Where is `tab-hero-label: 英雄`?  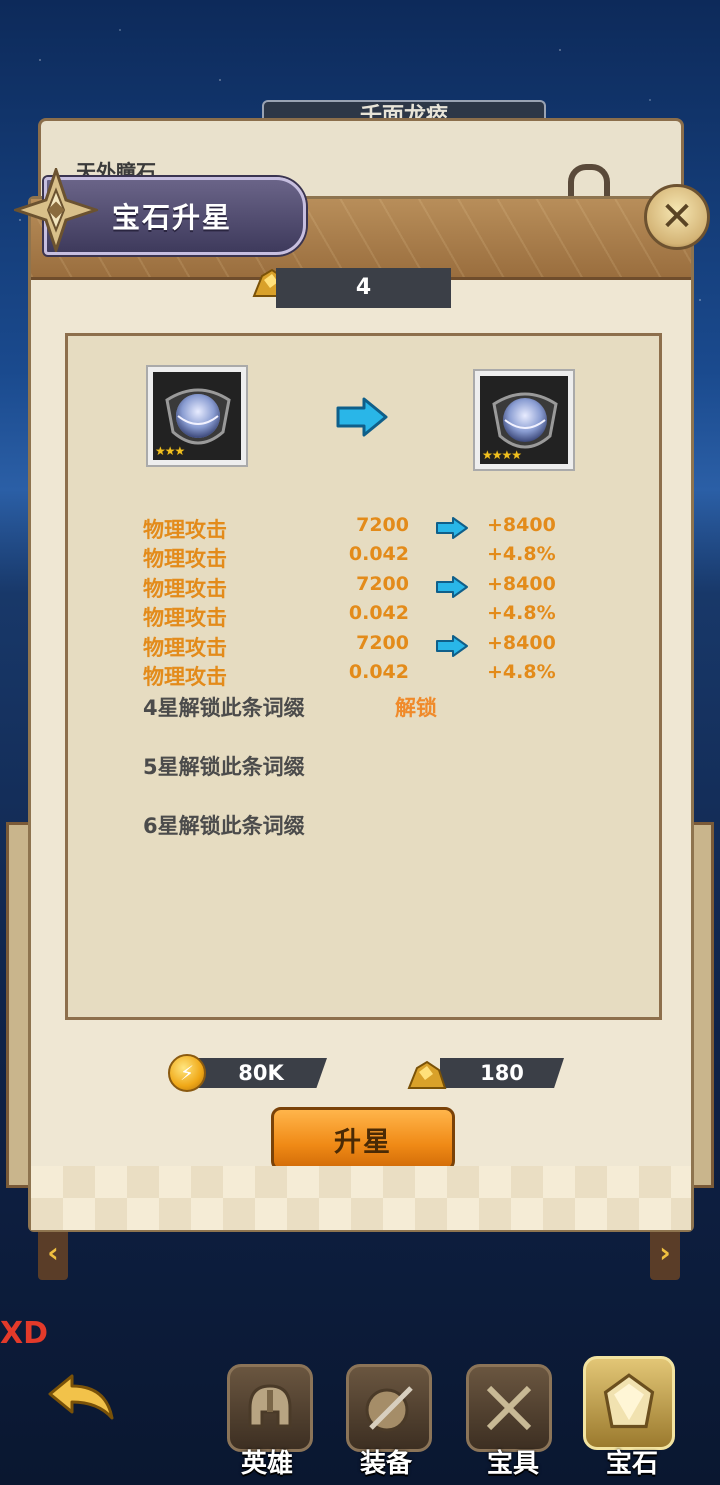 tab-hero-label: 英雄 is located at coordinates (266, 1464).